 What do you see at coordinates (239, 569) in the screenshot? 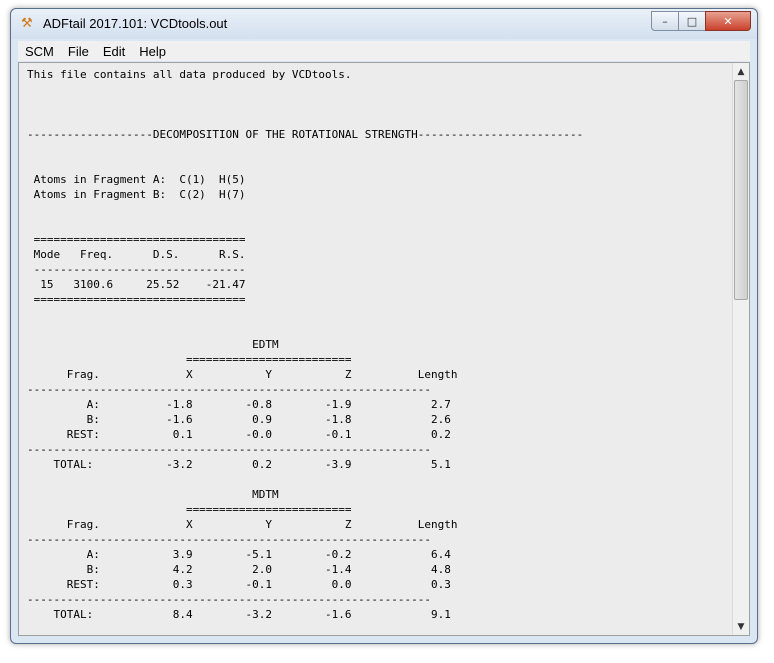
I see `output-line: B: 4.2 2.0 -1.4 4.8` at bounding box center [239, 569].